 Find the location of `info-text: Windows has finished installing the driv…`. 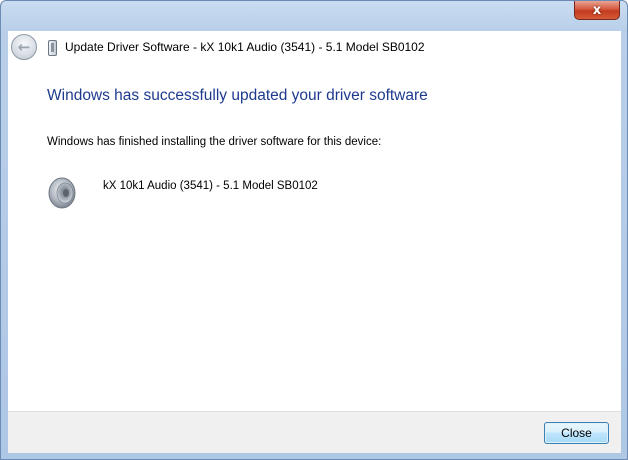

info-text: Windows has finished installing the driv… is located at coordinates (214, 142).